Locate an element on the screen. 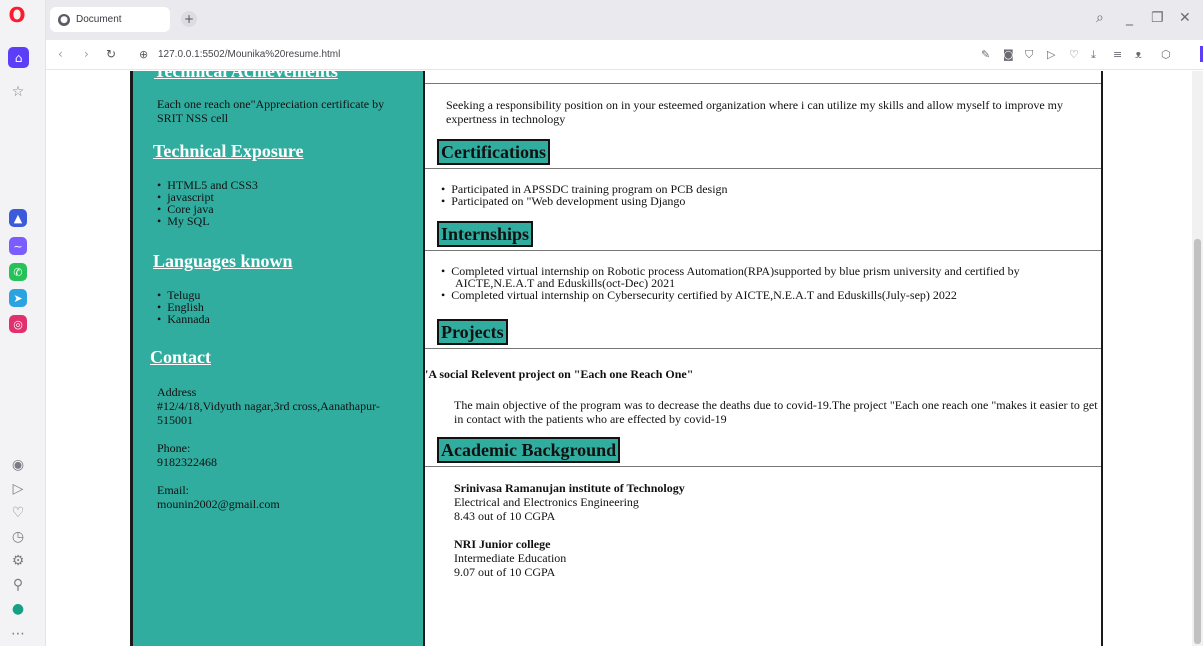  messenger-icon: ~ is located at coordinates (18, 246).